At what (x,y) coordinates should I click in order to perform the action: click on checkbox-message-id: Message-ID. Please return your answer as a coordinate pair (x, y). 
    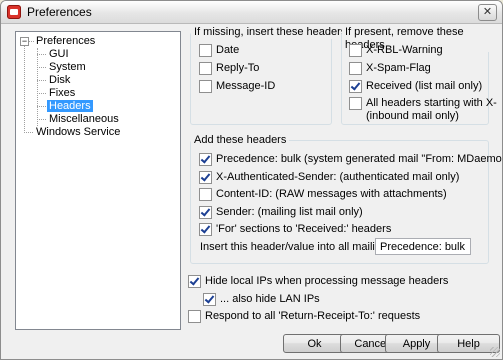
    Looking at the image, I should click on (237, 86).